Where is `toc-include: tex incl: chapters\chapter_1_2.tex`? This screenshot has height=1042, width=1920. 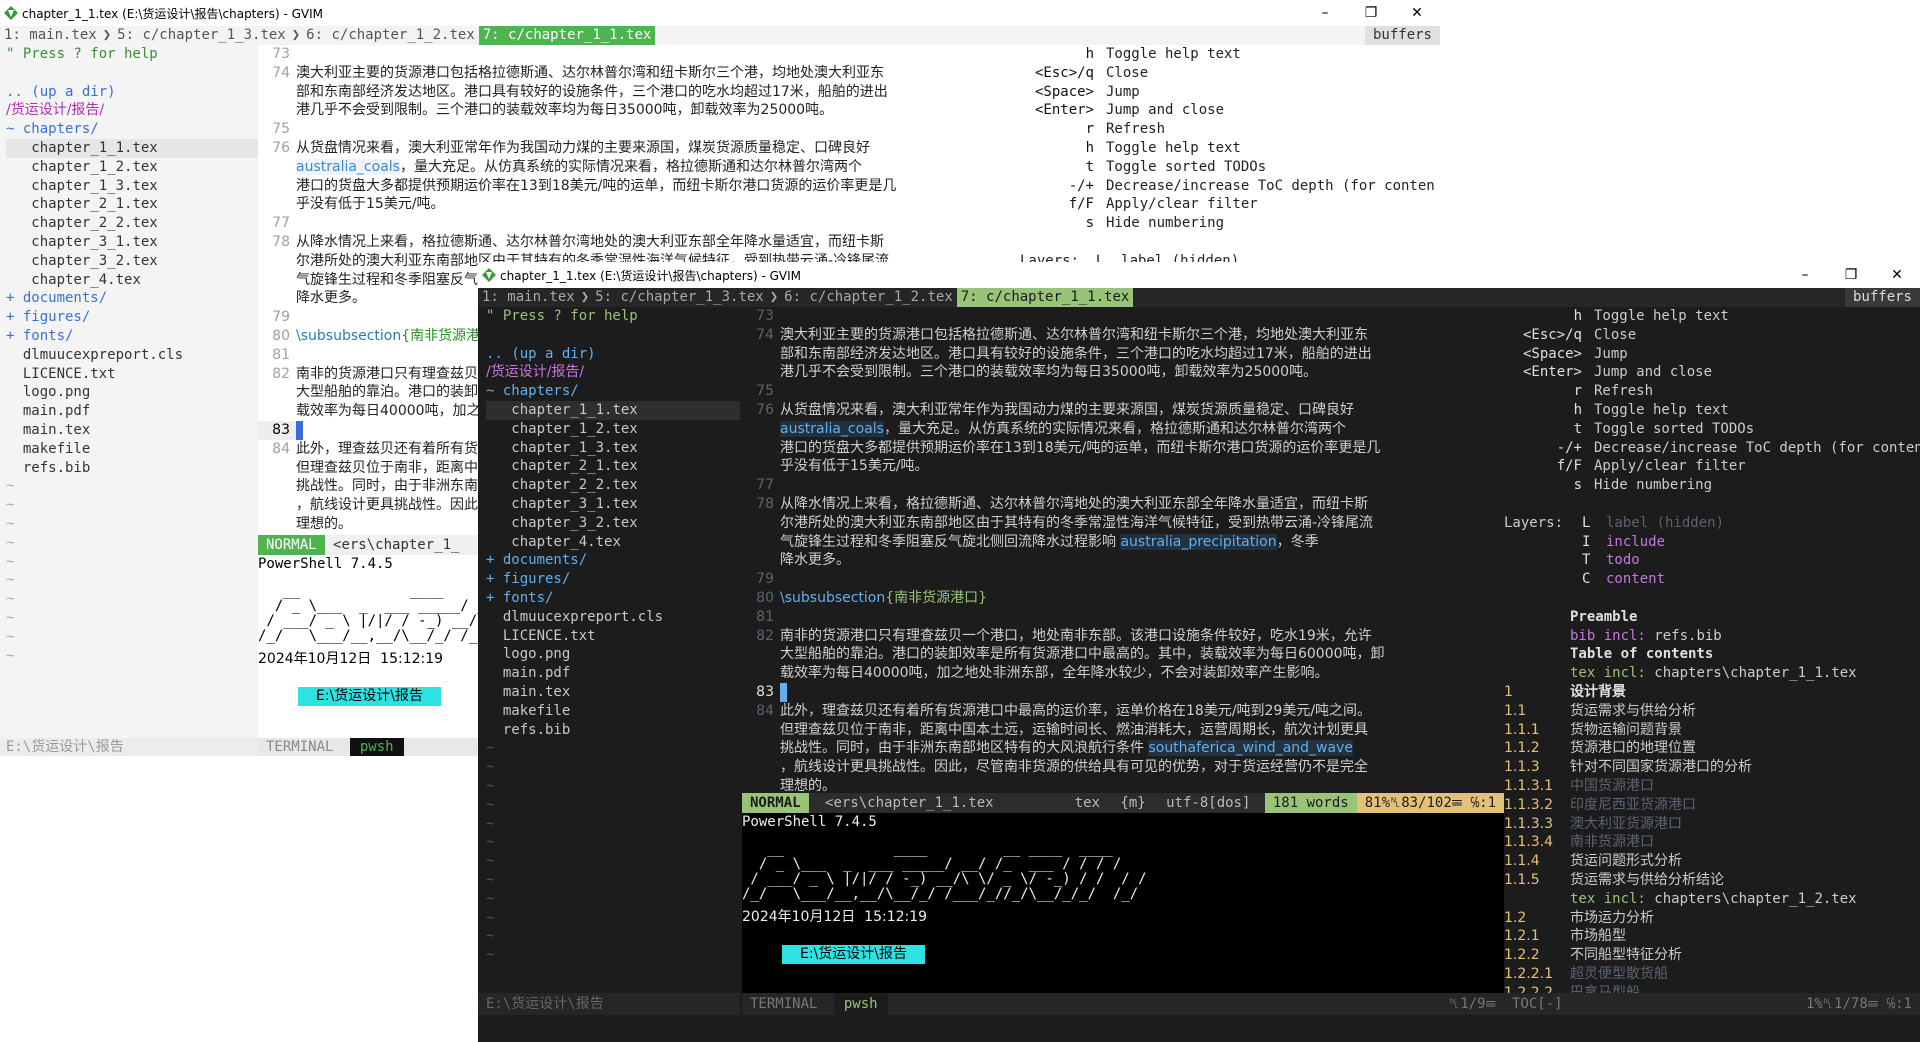 toc-include: tex incl: chapters\chapter_1_2.tex is located at coordinates (1712, 899).